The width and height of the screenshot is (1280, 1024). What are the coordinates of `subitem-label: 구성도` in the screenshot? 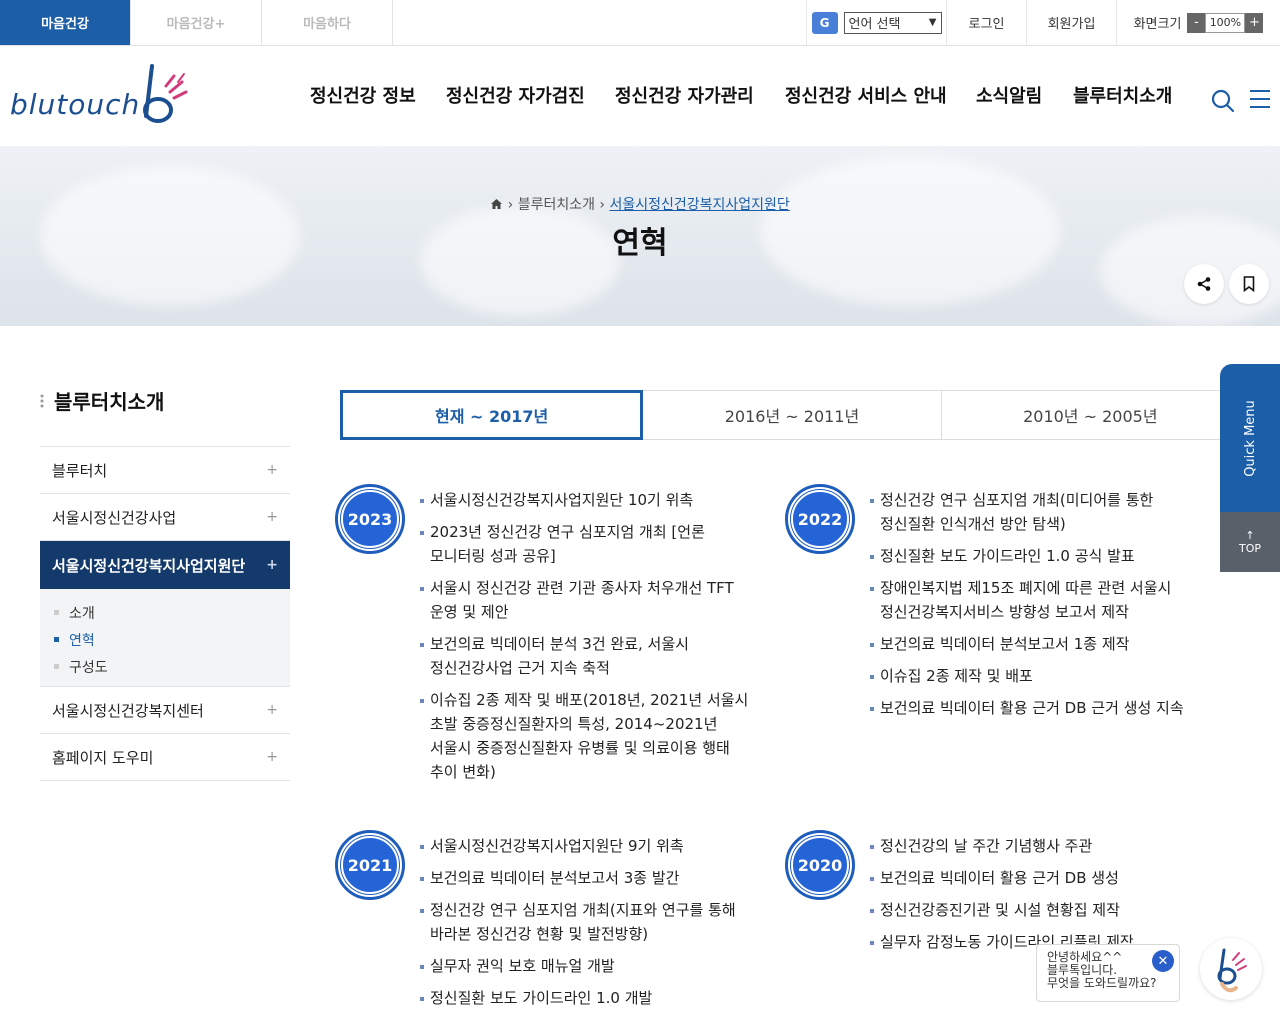 It's located at (88, 667).